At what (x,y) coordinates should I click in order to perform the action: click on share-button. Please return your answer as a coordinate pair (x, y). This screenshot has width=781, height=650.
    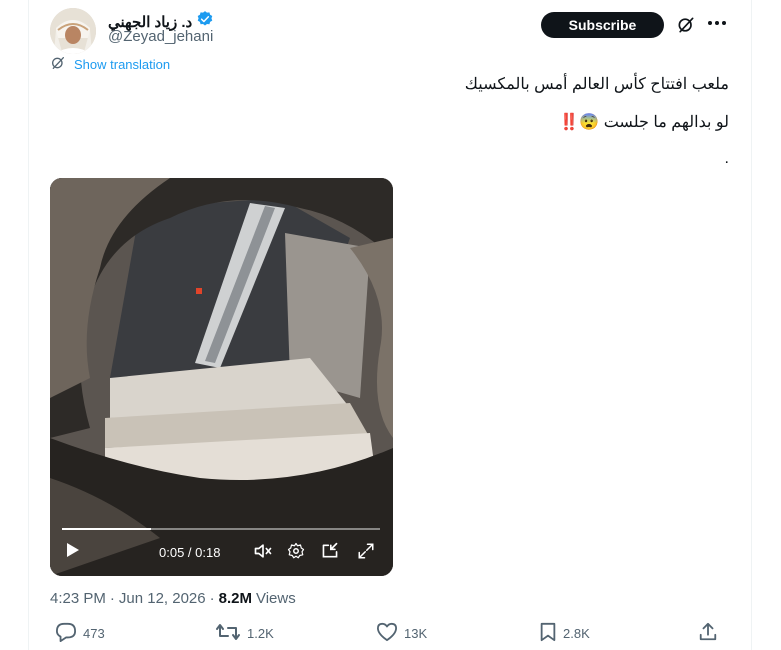
    Looking at the image, I should click on (708, 633).